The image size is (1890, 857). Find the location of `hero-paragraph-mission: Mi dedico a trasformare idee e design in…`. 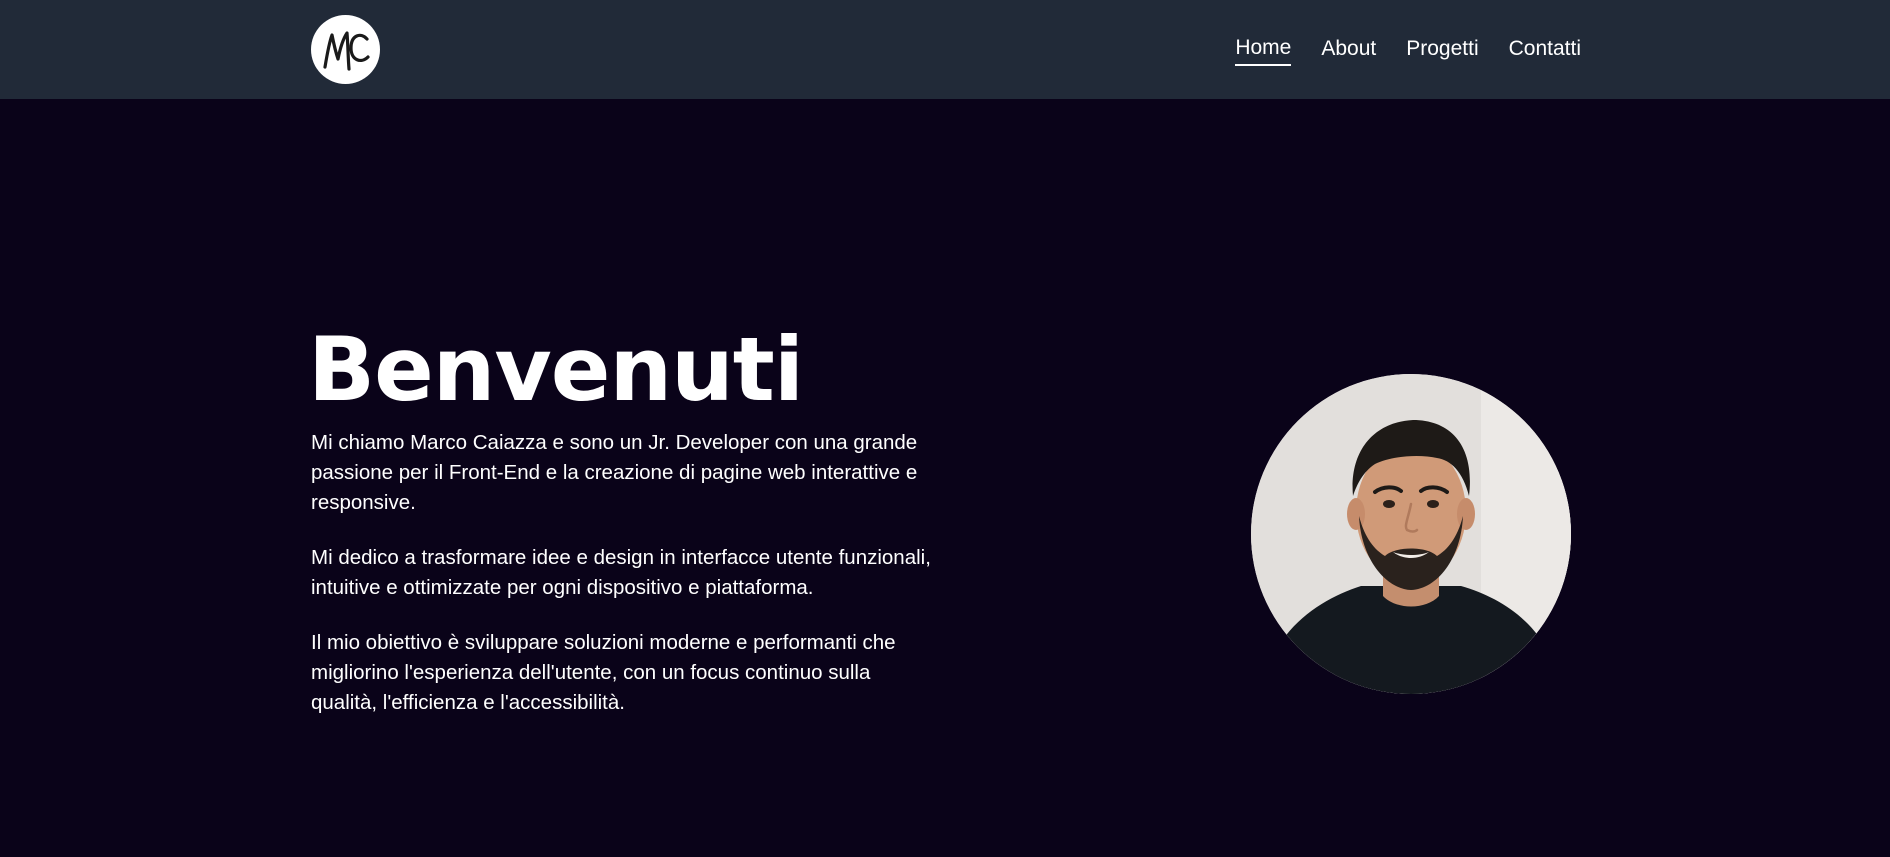

hero-paragraph-mission: Mi dedico a trasformare idee e design in… is located at coordinates (621, 572).